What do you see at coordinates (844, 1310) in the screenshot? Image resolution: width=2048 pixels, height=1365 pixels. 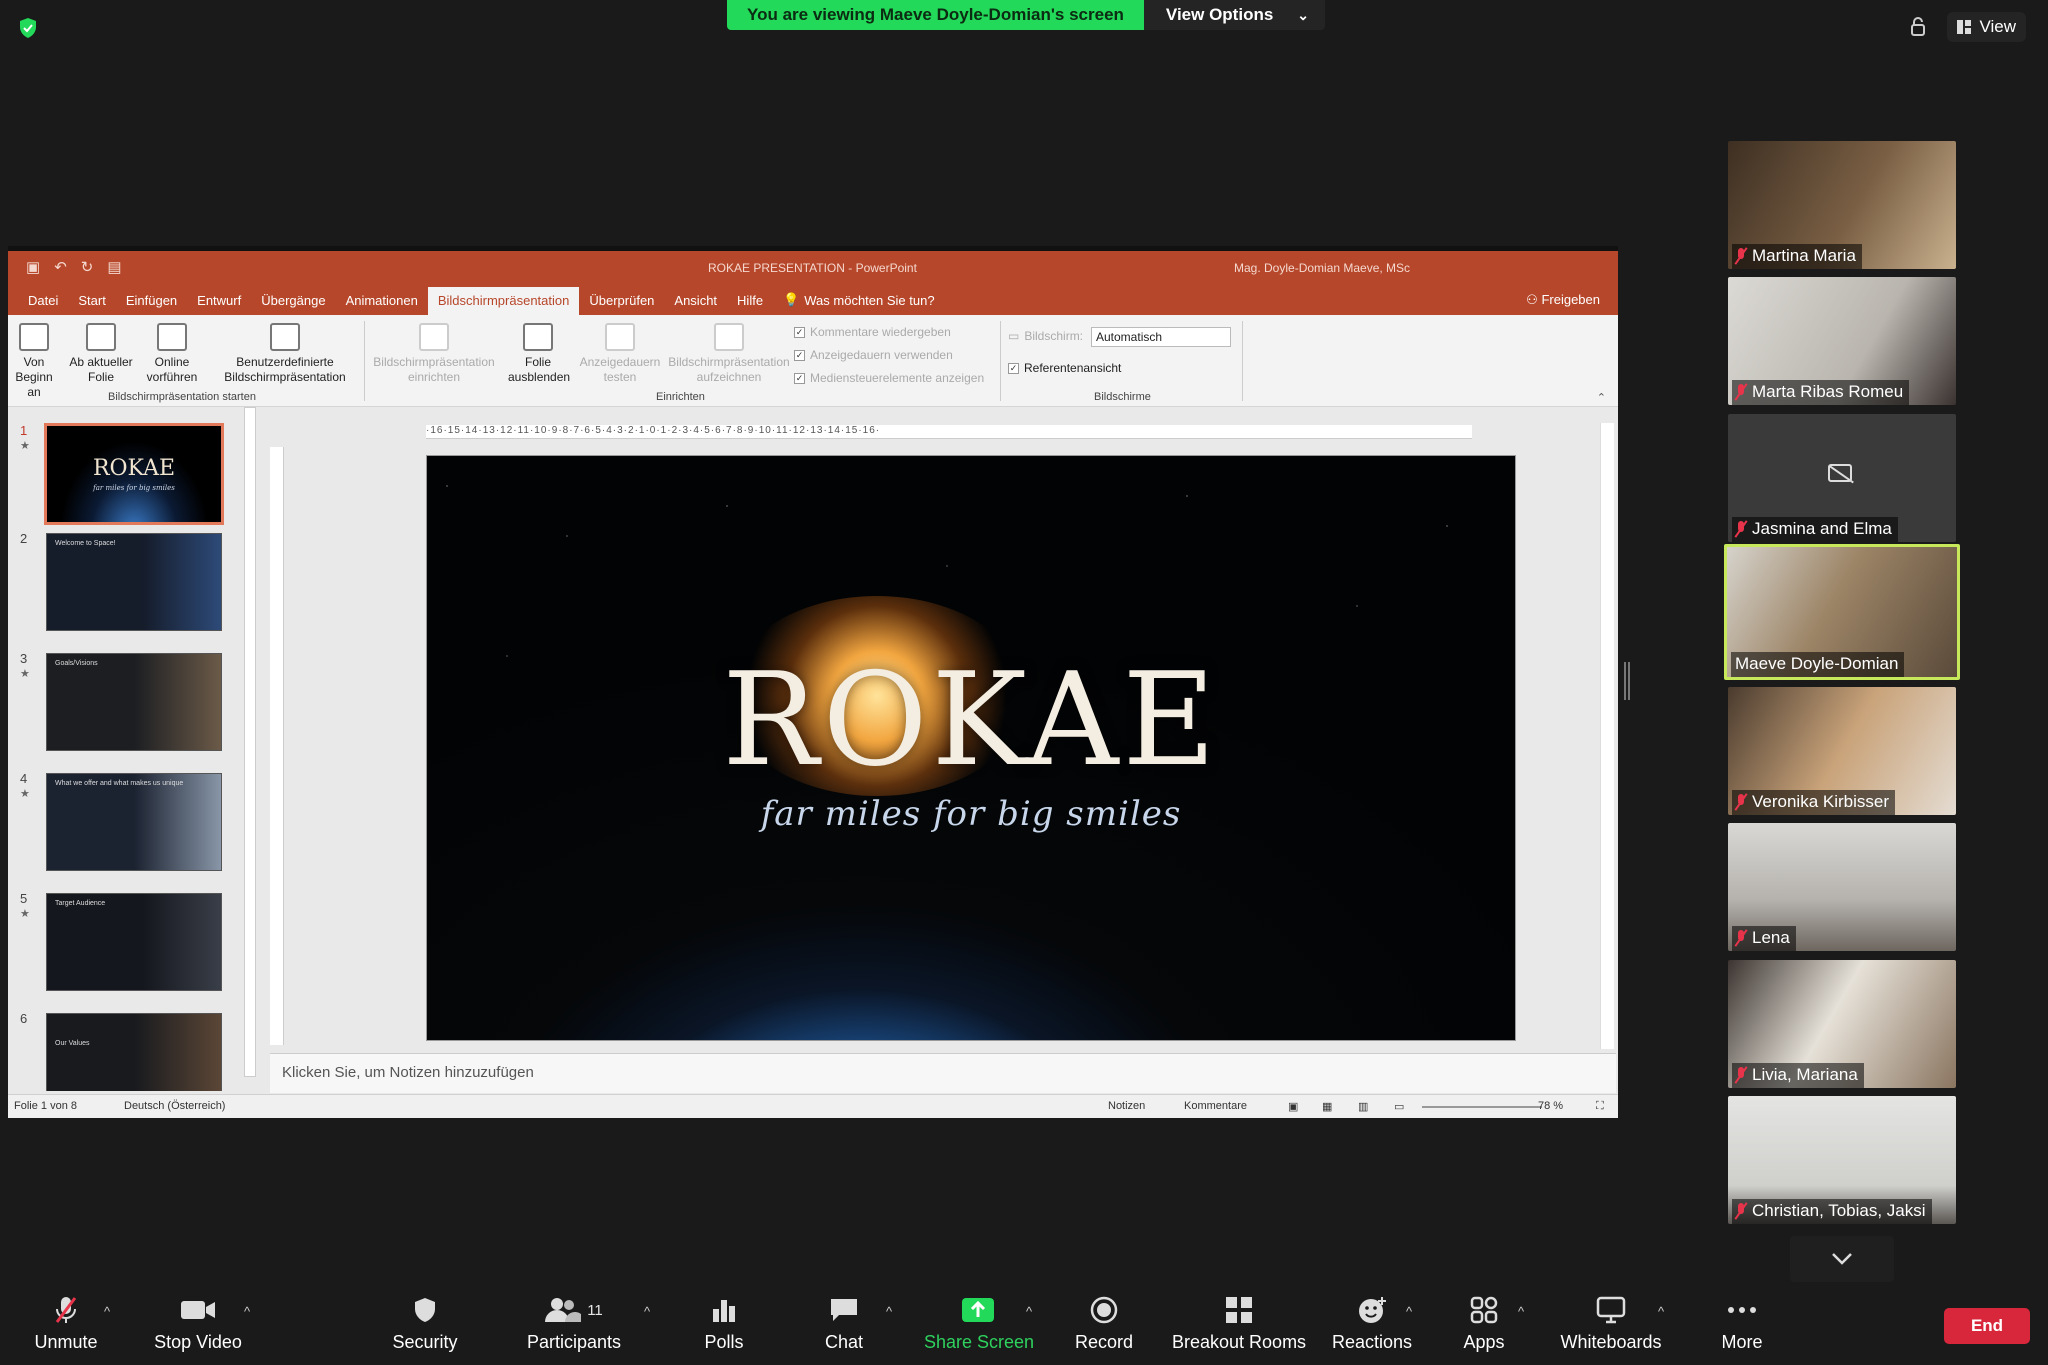 I see `chat-bubble-icon` at bounding box center [844, 1310].